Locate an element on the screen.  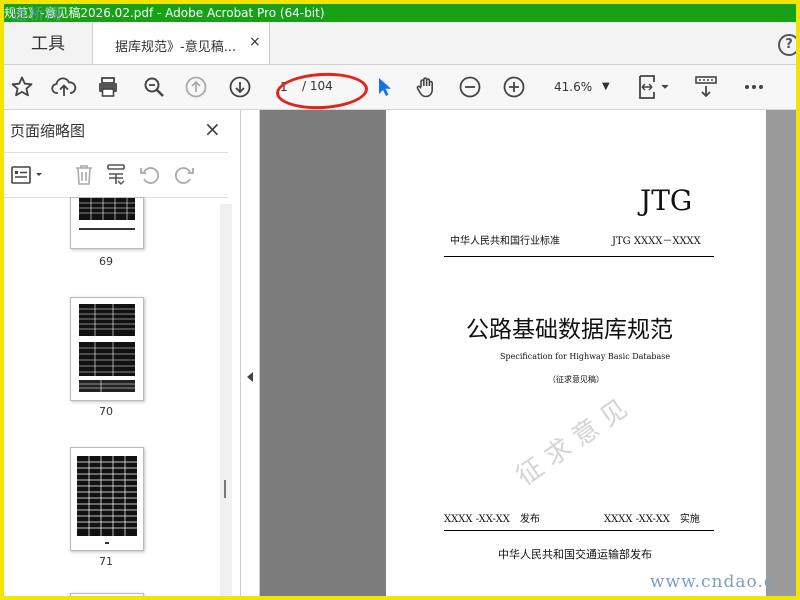
site-watermark: www.cndao.c is located at coordinates (712, 582).